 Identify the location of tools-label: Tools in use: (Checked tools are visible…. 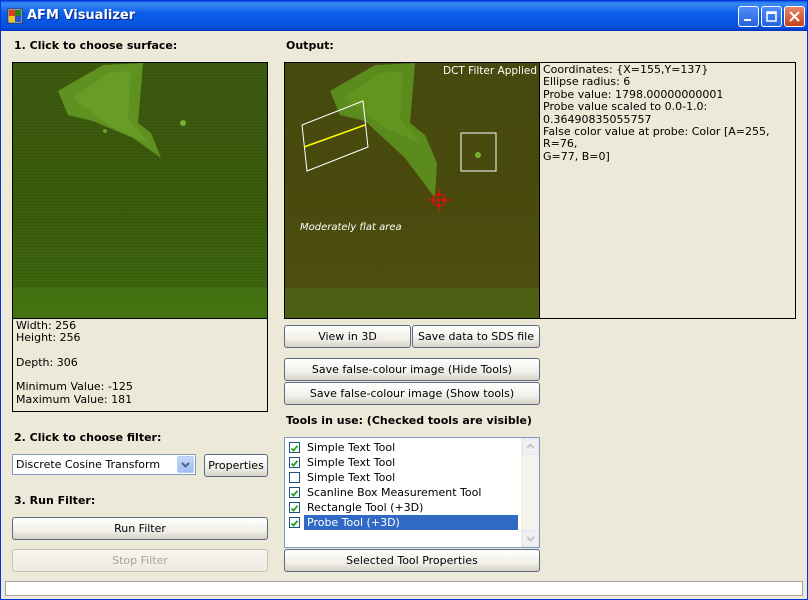
(409, 420).